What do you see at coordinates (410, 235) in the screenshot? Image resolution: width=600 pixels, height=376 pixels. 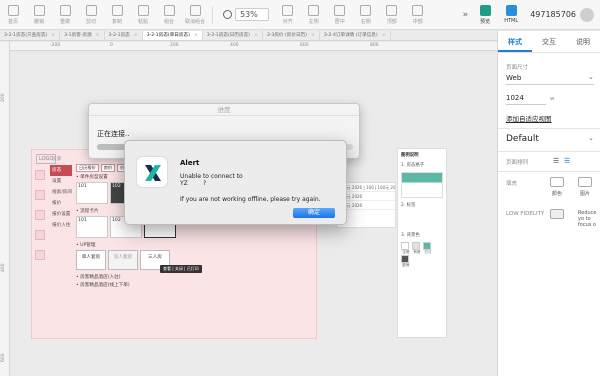 I see `legend-item: 3. 背景色` at bounding box center [410, 235].